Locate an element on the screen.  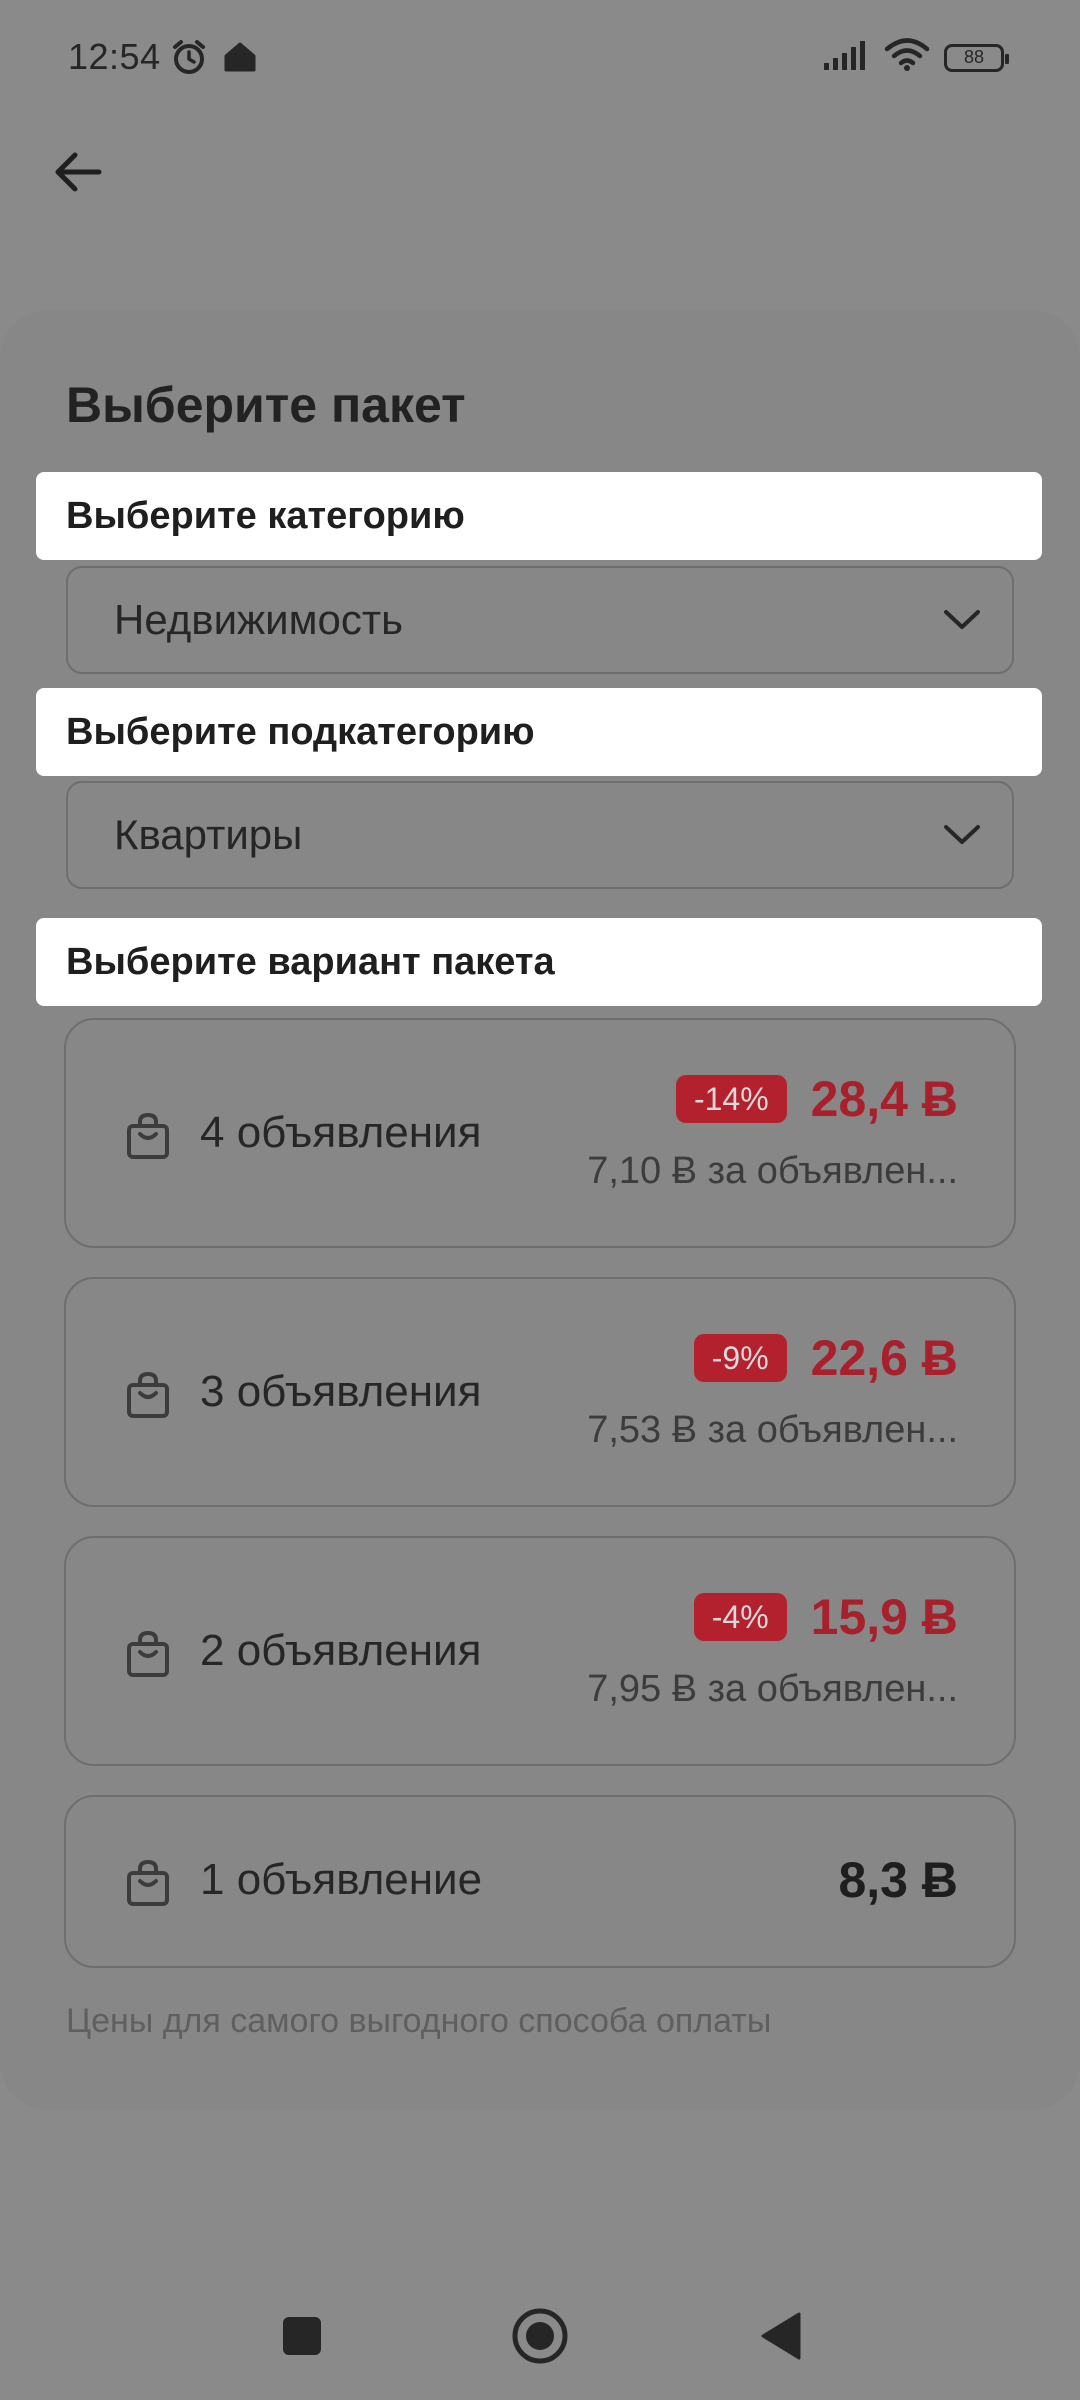
status-icons-right: 88 is located at coordinates (915, 57).